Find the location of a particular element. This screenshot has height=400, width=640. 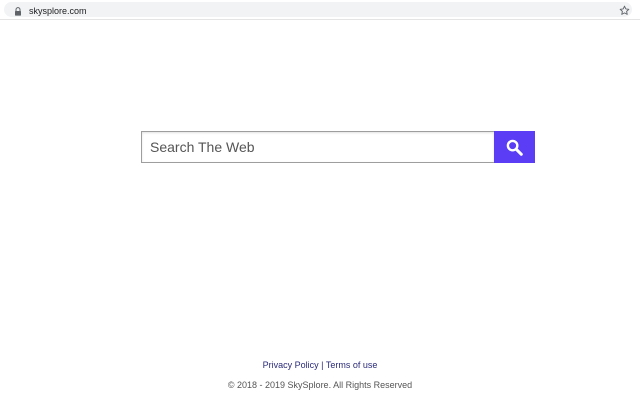

footer-links: Privacy Policy | Terms of use is located at coordinates (320, 365).